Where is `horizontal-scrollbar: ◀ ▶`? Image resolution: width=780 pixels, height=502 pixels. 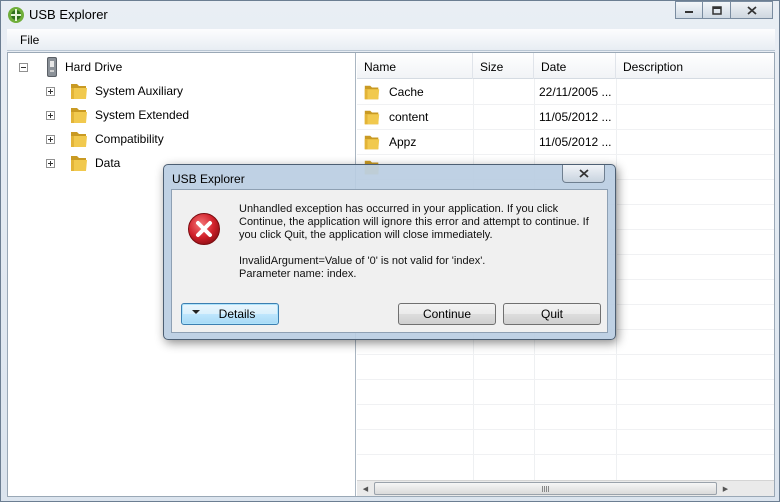 horizontal-scrollbar: ◀ ▶ is located at coordinates (565, 488).